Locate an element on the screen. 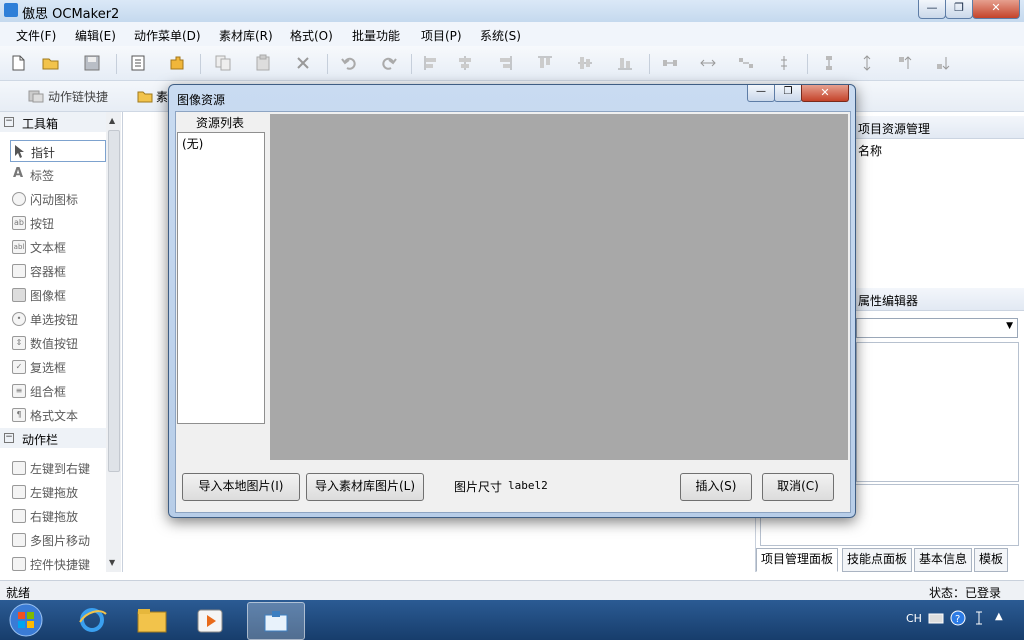 Image resolution: width=1024 pixels, height=640 pixels. tab-template: 模板 is located at coordinates (991, 560).